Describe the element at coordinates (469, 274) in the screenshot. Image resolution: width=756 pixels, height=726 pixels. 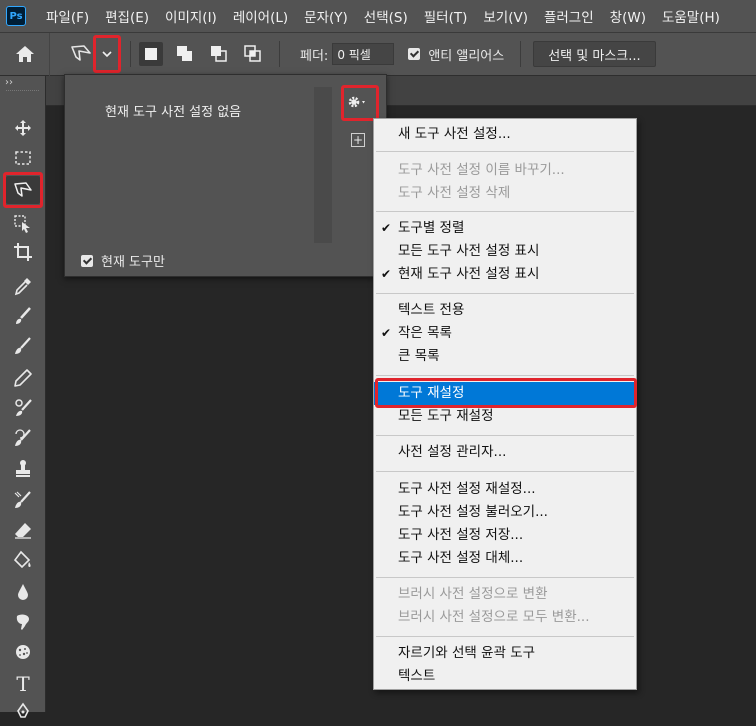
I see `menu-item-label: 현재 도구 사전 설정 표시` at that location.